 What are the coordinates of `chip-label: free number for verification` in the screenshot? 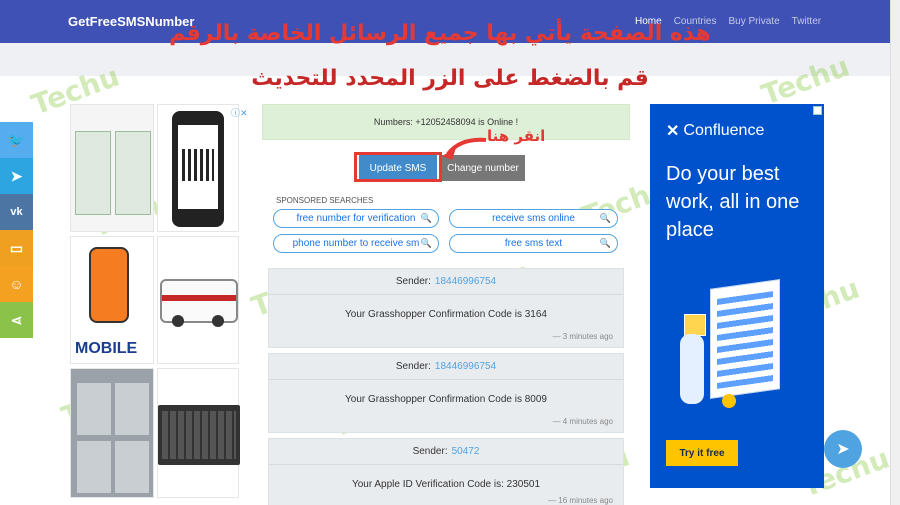 It's located at (356, 218).